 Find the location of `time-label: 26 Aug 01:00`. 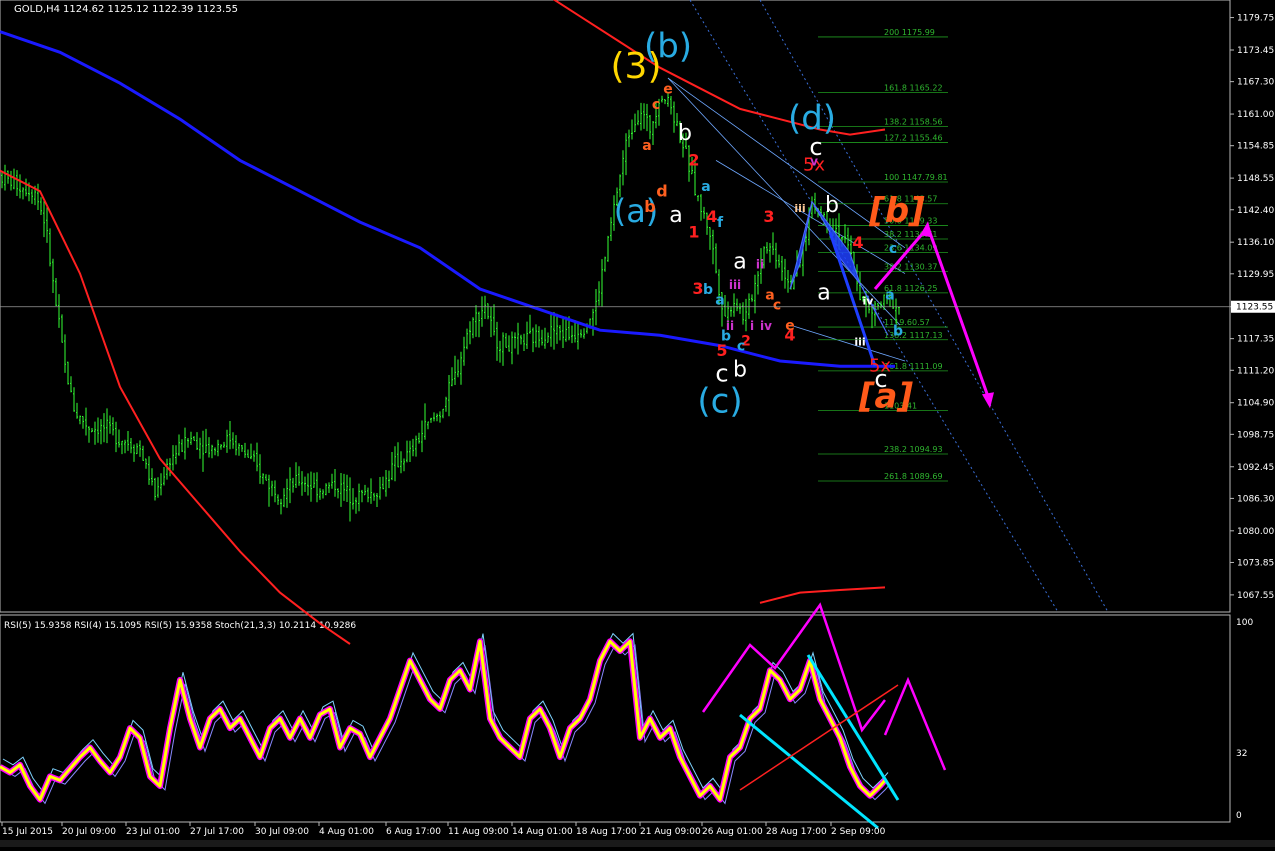

time-label: 26 Aug 01:00 is located at coordinates (732, 832).